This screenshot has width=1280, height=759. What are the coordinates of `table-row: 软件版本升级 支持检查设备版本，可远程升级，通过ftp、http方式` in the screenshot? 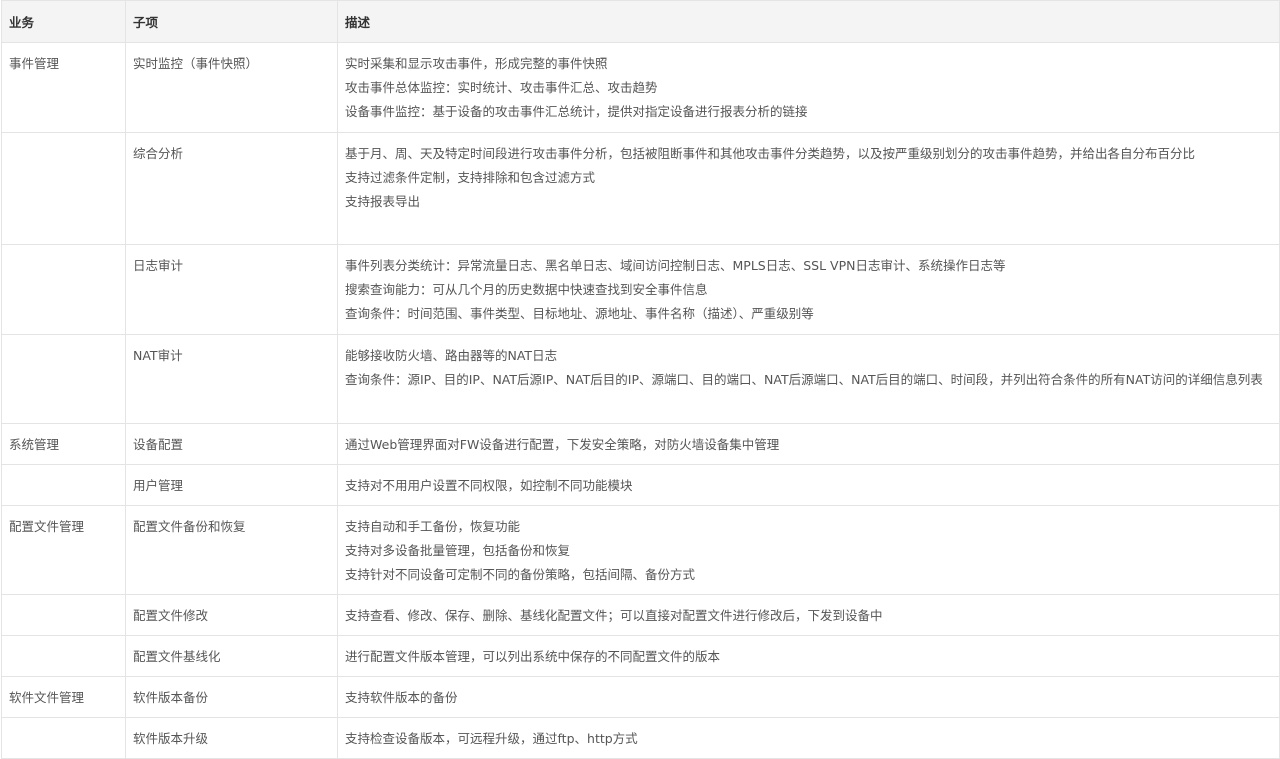 It's located at (641, 738).